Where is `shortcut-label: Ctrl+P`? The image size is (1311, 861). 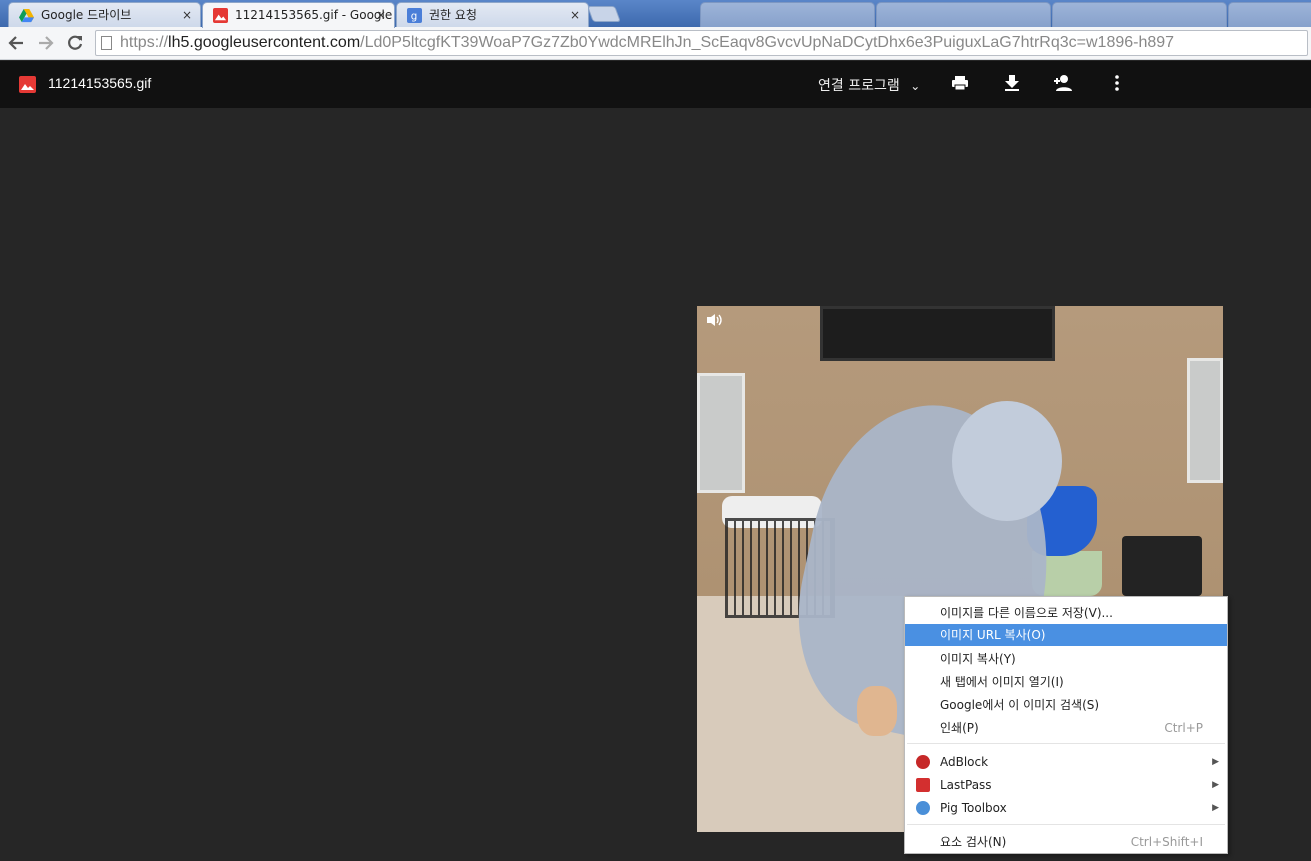
shortcut-label: Ctrl+P is located at coordinates (1183, 728).